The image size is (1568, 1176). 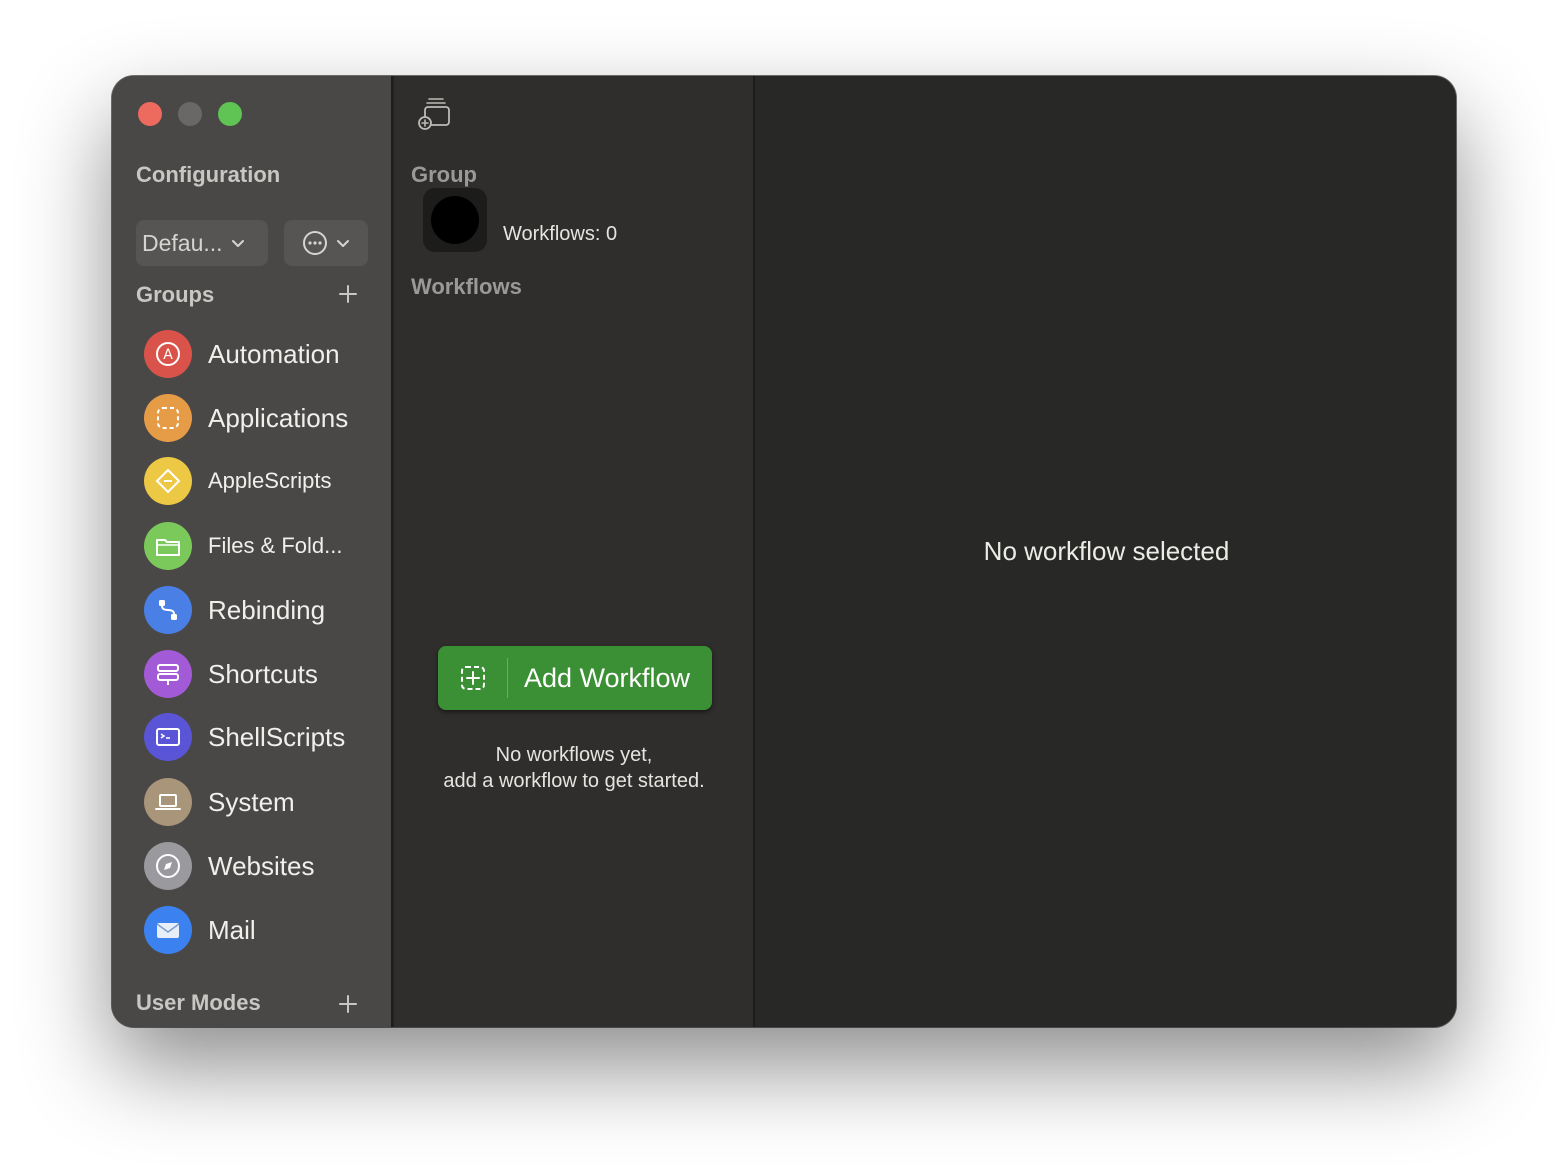 I want to click on sidebar-item-label: Mail, so click(x=232, y=929).